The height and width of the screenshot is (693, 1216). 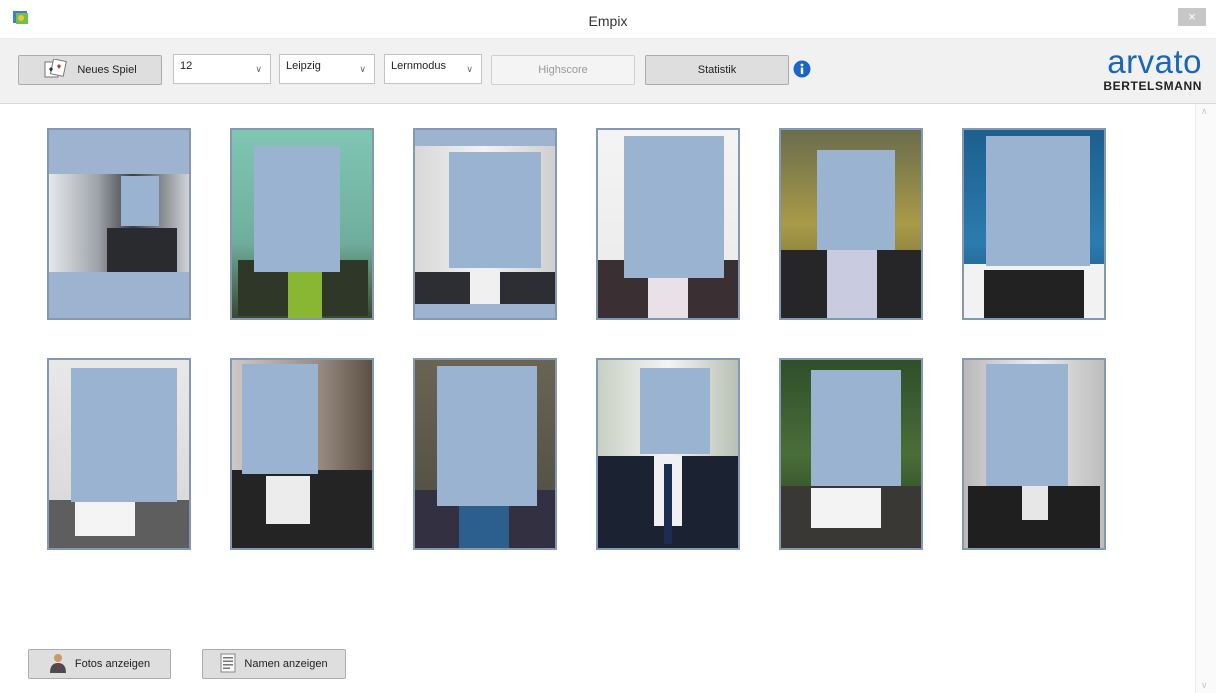 What do you see at coordinates (186, 66) in the screenshot?
I see `card-count-value: 12` at bounding box center [186, 66].